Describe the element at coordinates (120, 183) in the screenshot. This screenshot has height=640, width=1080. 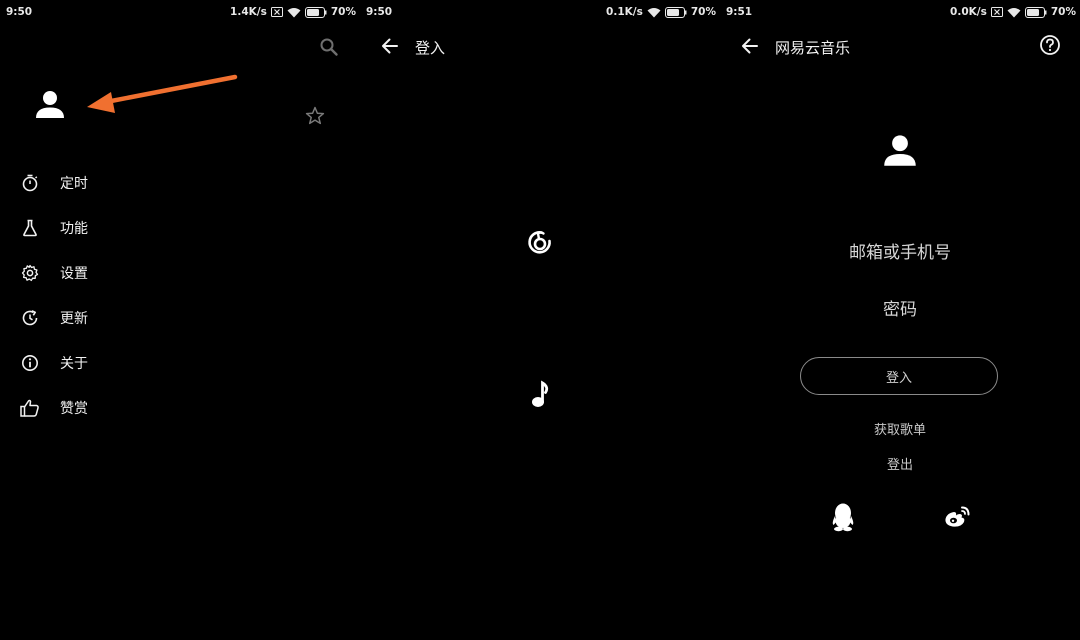
I see `menu-item-timer: 定时` at that location.